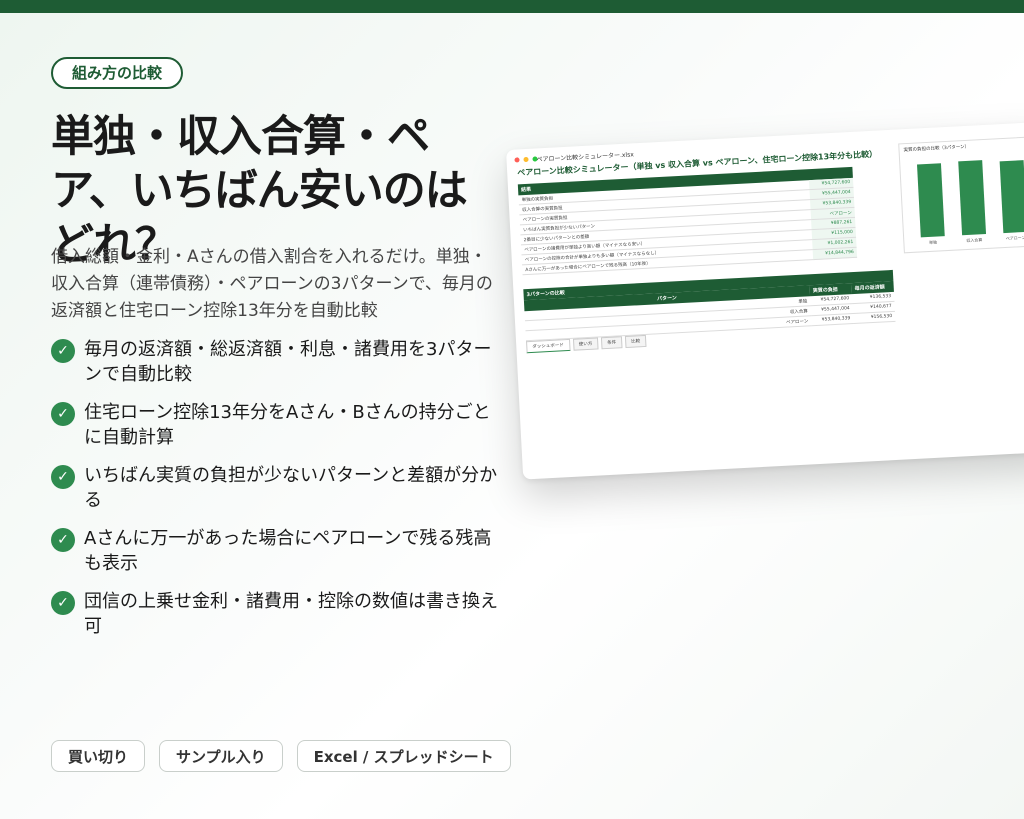  What do you see at coordinates (98, 756) in the screenshot?
I see `chip-buyout: 買い切り` at bounding box center [98, 756].